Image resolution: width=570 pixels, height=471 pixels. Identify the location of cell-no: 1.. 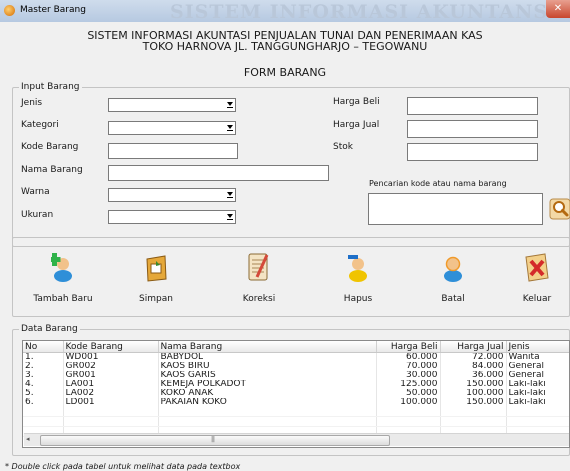
(43, 357).